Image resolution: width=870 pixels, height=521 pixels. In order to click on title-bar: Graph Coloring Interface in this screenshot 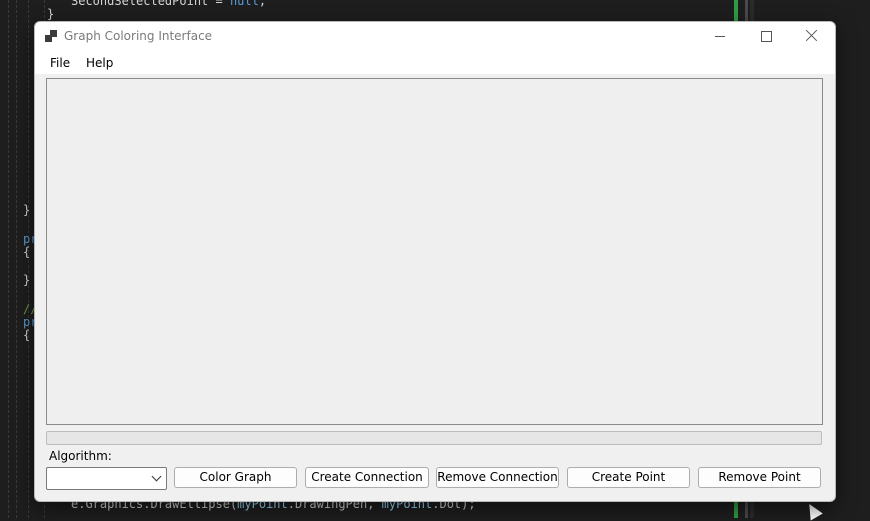, I will do `click(435, 36)`.